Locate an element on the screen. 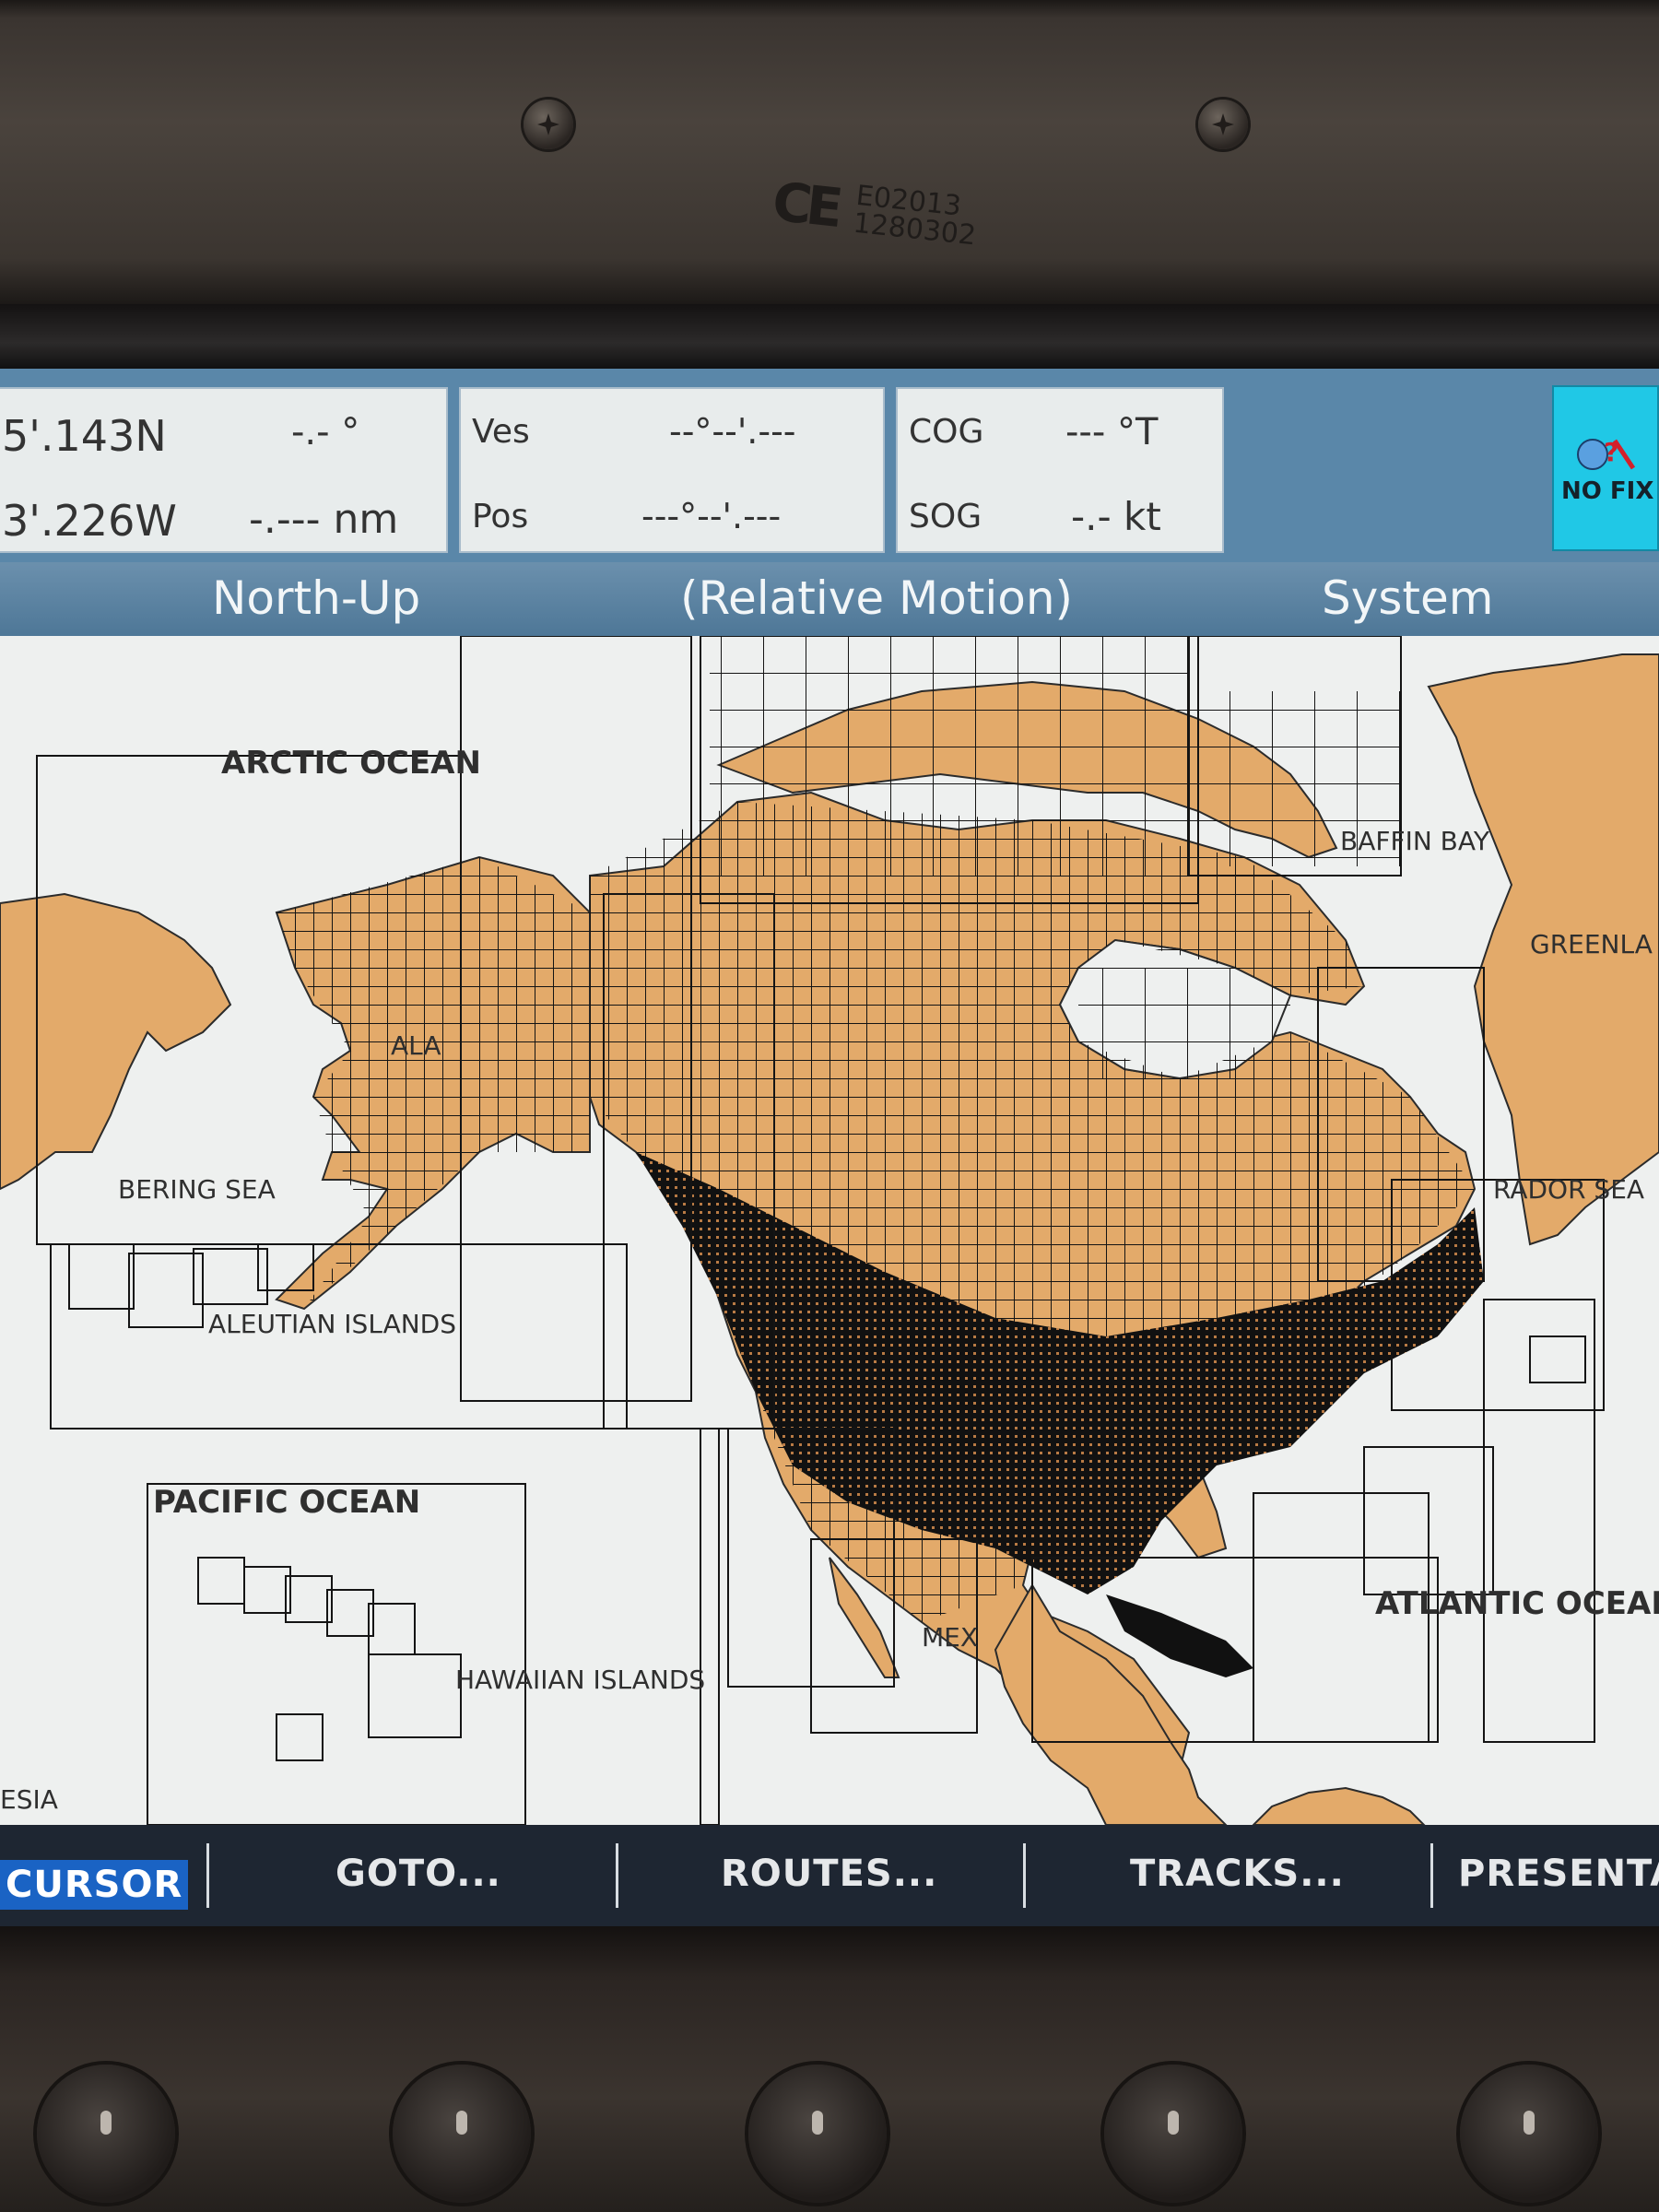 The width and height of the screenshot is (1659, 2212). motion-mode: (Relative Motion) is located at coordinates (876, 598).